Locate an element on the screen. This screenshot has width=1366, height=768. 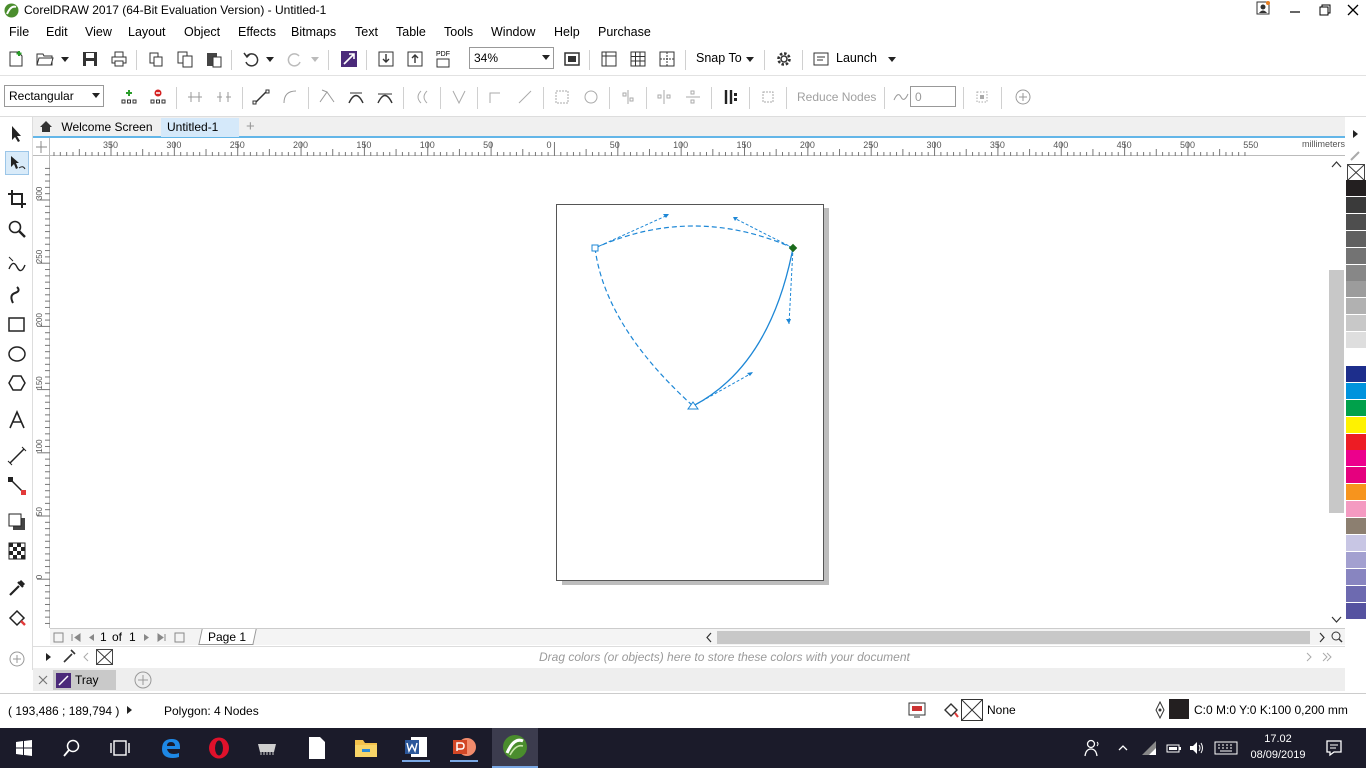
new-tab-plus-icon: + is located at coordinates (252, 127).